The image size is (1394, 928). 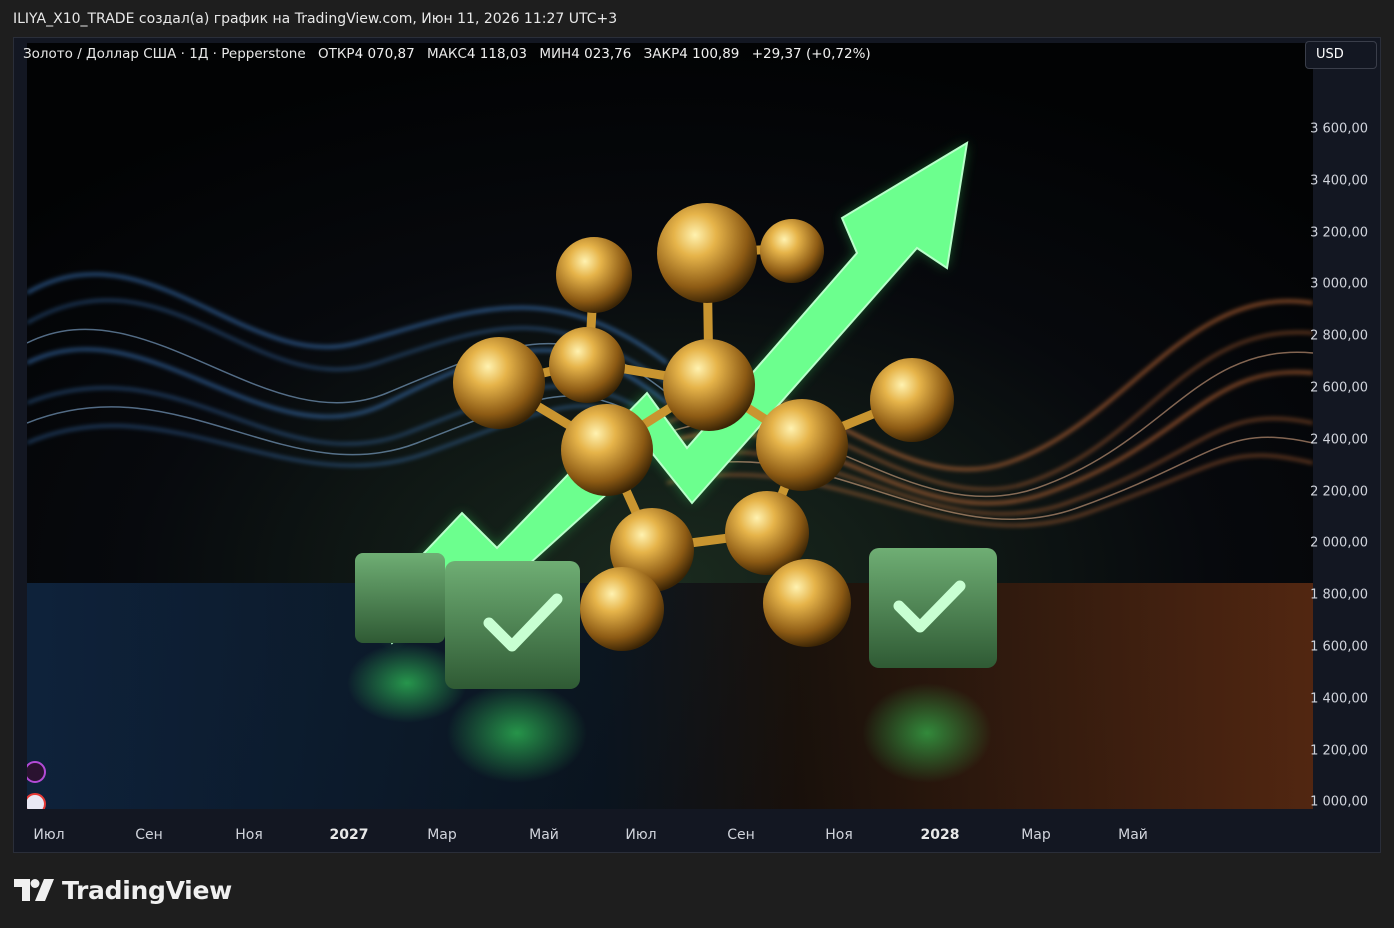 I want to click on low-label: МИН, so click(x=555, y=54).